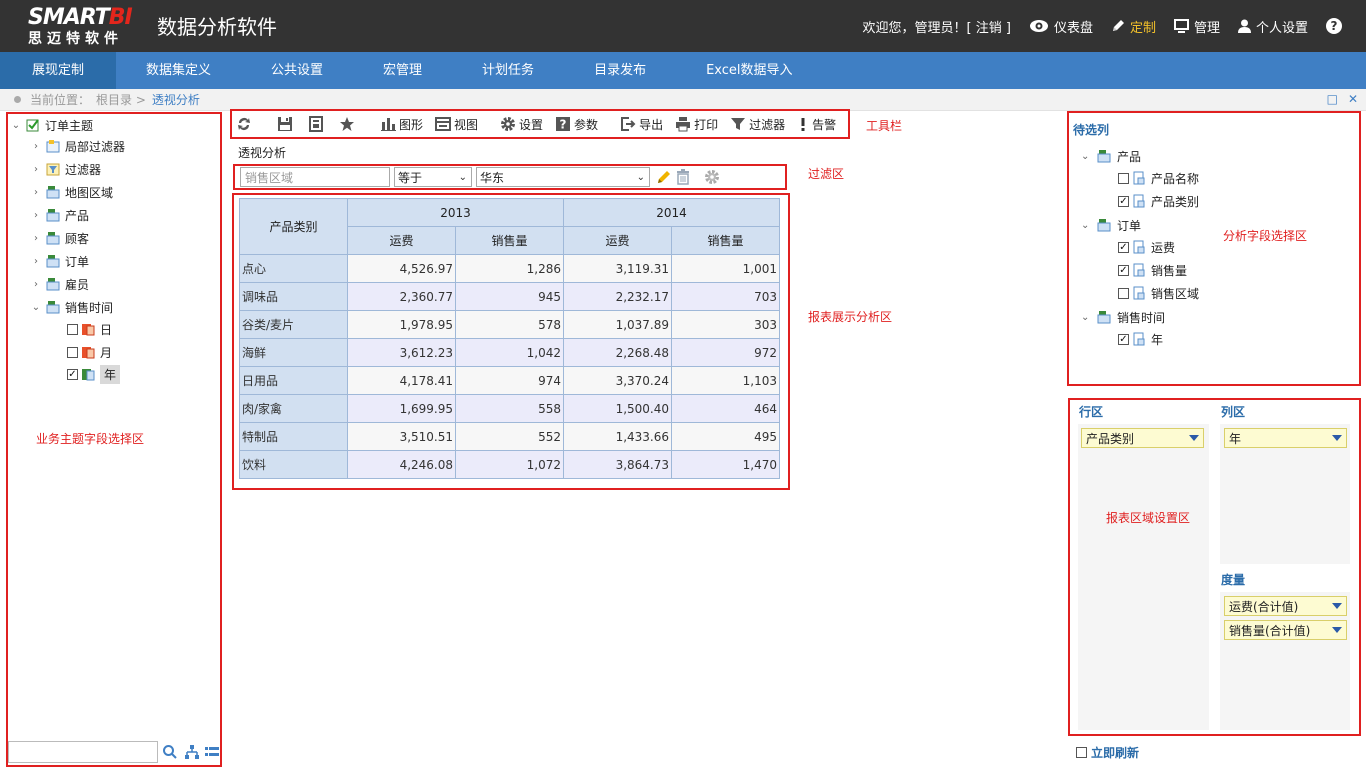 The image size is (1366, 768). What do you see at coordinates (641, 124) in the screenshot?
I see `export-button: 导出` at bounding box center [641, 124].